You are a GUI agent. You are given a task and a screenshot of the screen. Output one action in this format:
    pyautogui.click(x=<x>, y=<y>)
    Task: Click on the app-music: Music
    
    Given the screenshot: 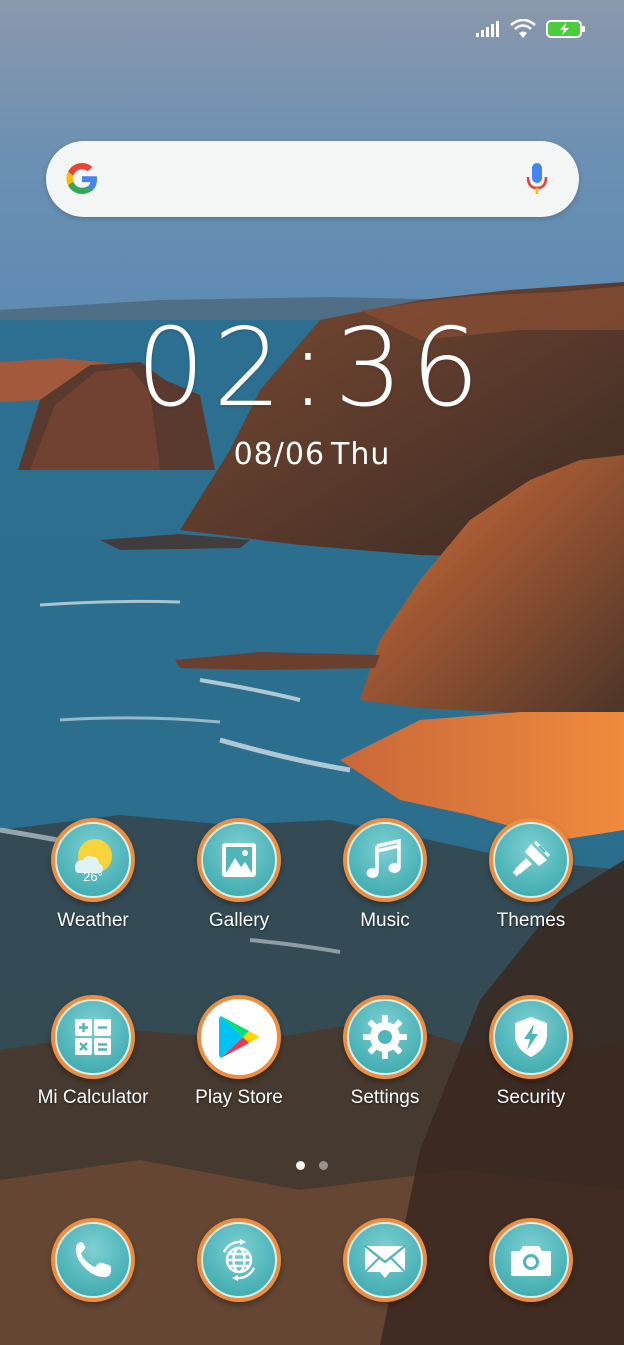 What is the action you would take?
    pyautogui.click(x=385, y=875)
    